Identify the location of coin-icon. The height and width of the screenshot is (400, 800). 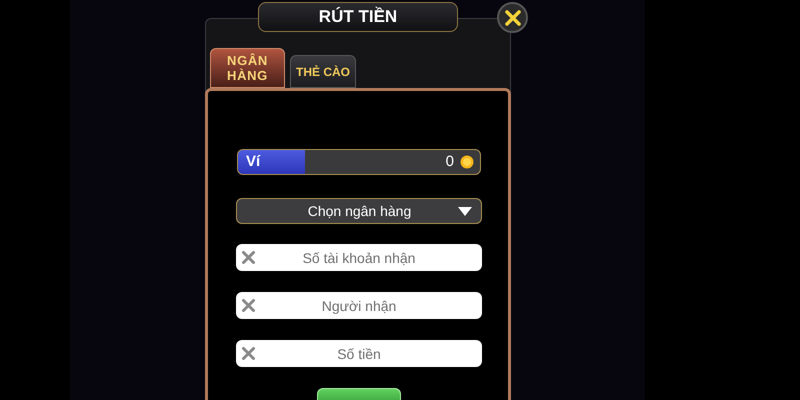
(467, 162).